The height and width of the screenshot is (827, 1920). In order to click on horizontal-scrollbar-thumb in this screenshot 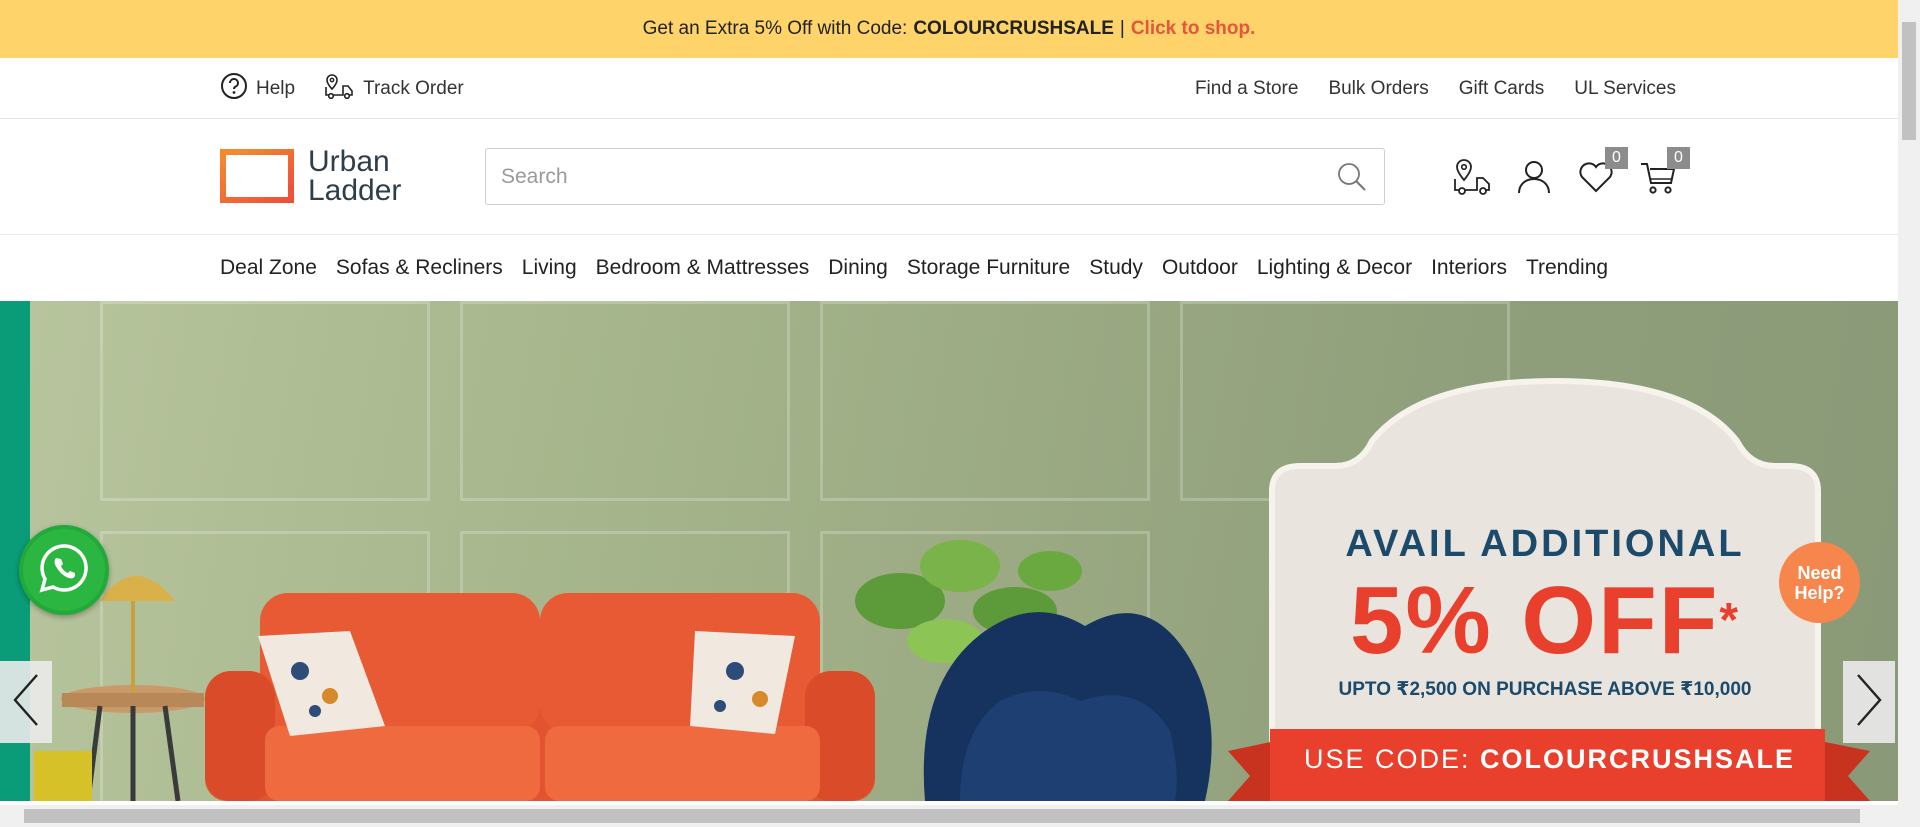, I will do `click(942, 816)`.